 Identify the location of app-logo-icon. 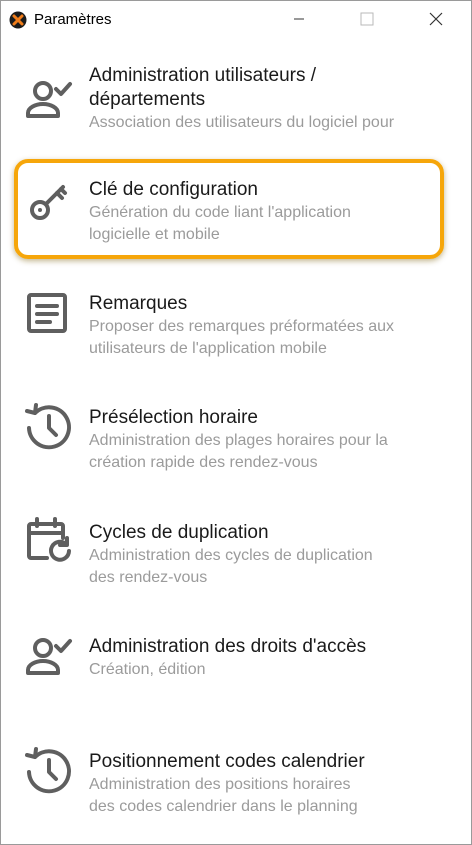
(18, 20).